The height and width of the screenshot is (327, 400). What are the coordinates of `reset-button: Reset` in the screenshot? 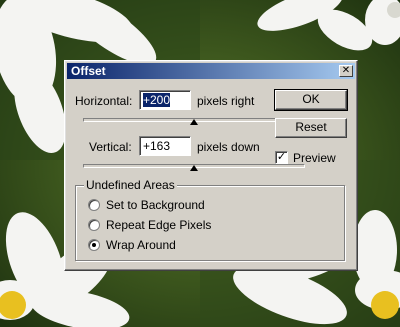 It's located at (311, 128).